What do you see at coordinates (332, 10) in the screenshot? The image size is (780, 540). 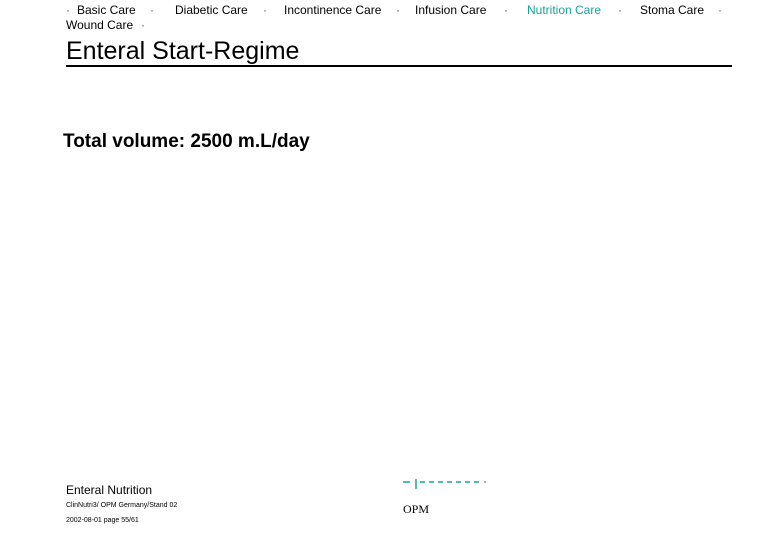 I see `nav-link-incontinence-care: Incontinence Care` at bounding box center [332, 10].